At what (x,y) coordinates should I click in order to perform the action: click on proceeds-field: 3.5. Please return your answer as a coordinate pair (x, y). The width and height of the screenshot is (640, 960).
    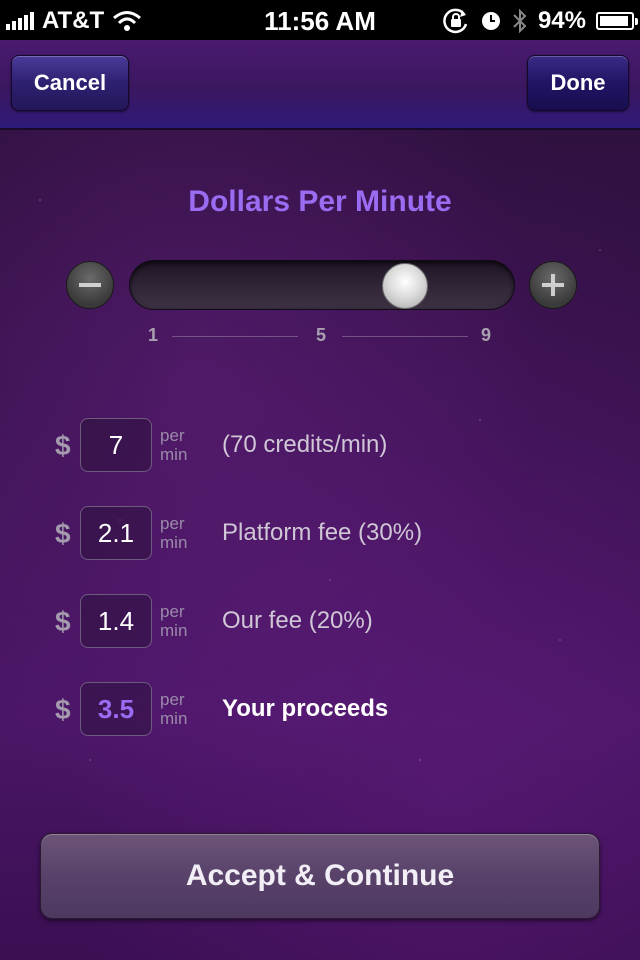
    Looking at the image, I should click on (116, 709).